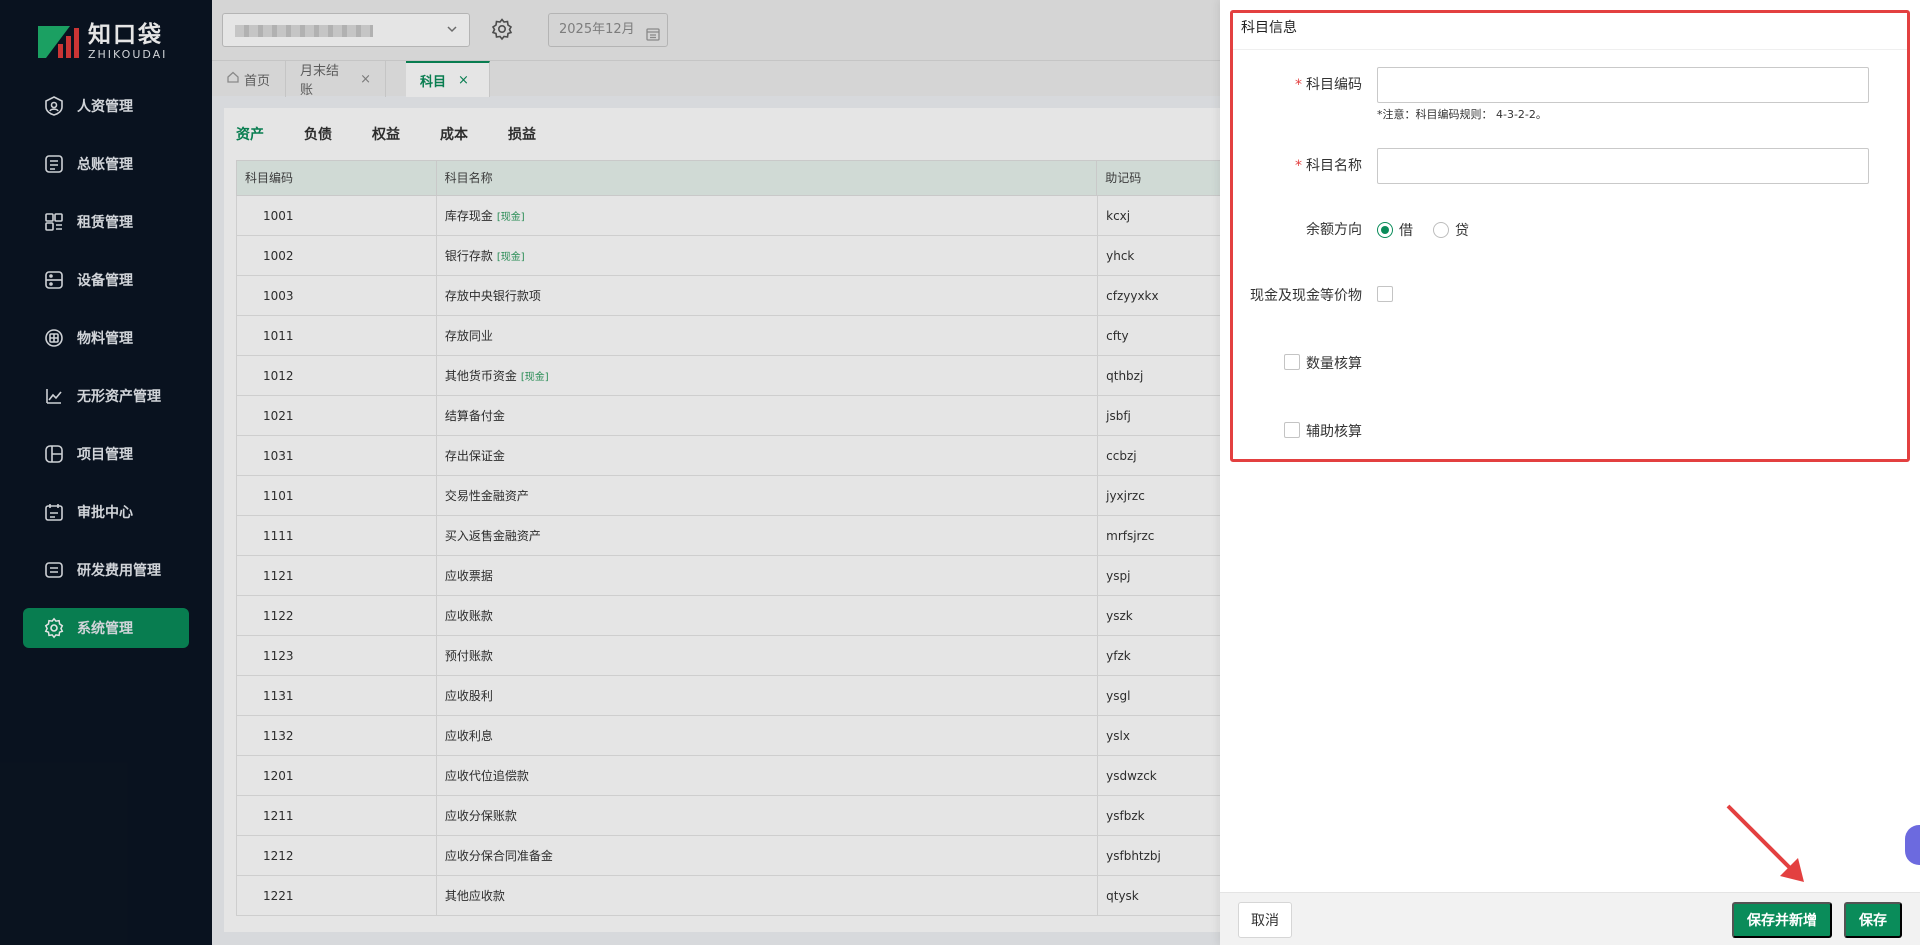 This screenshot has height=945, width=1920. What do you see at coordinates (336, 79) in the screenshot?
I see `tab-month-end-close: 月末结账 ×` at bounding box center [336, 79].